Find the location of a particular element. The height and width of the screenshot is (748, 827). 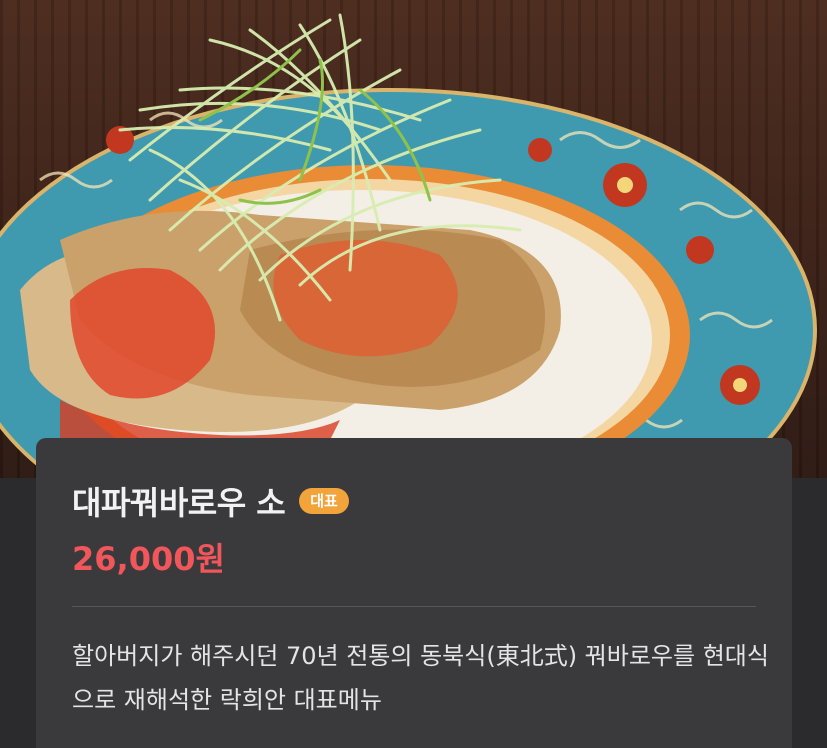

menu-price: 26,000원 is located at coordinates (148, 559).